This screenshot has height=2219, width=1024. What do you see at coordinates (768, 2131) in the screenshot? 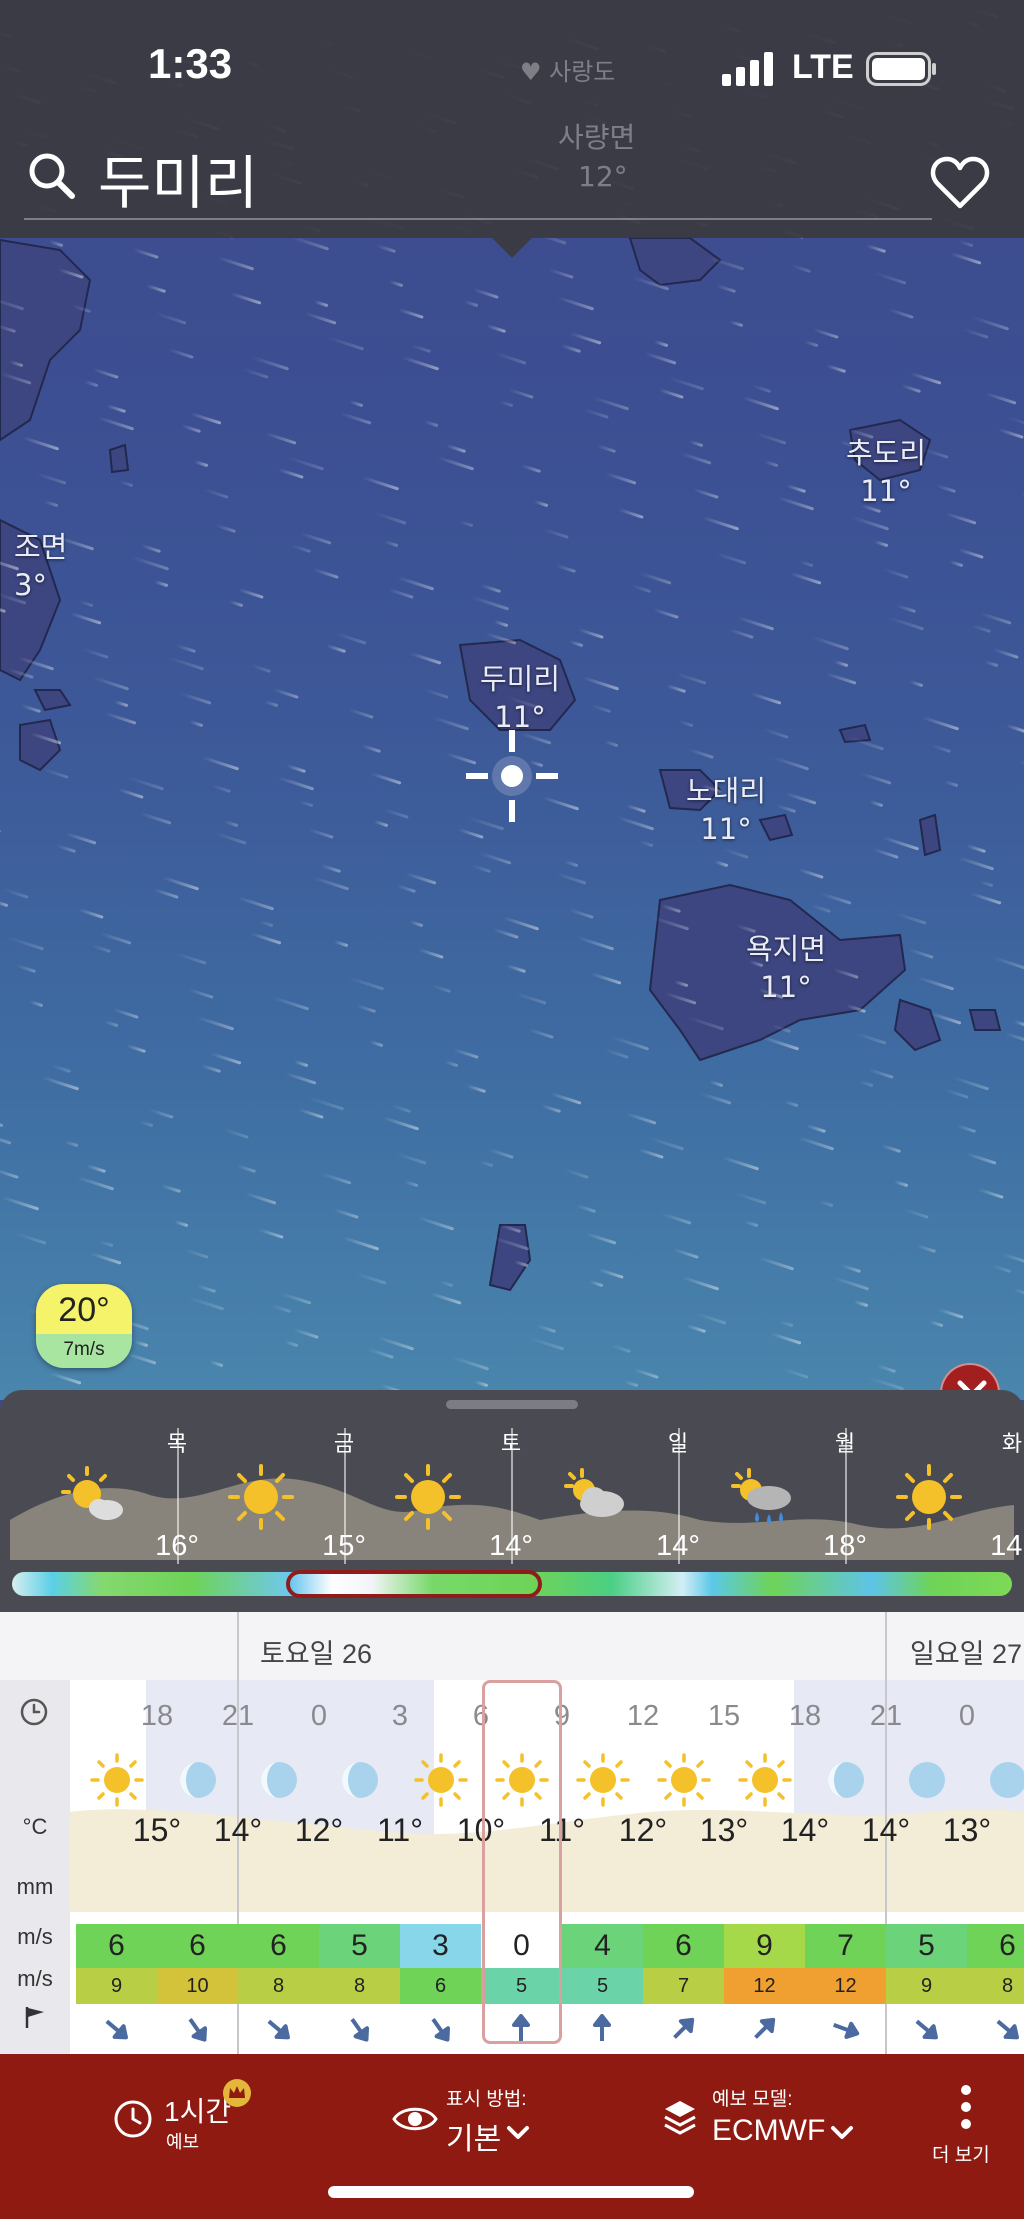
I see `forecast-model-dropdown: ECMWF` at bounding box center [768, 2131].